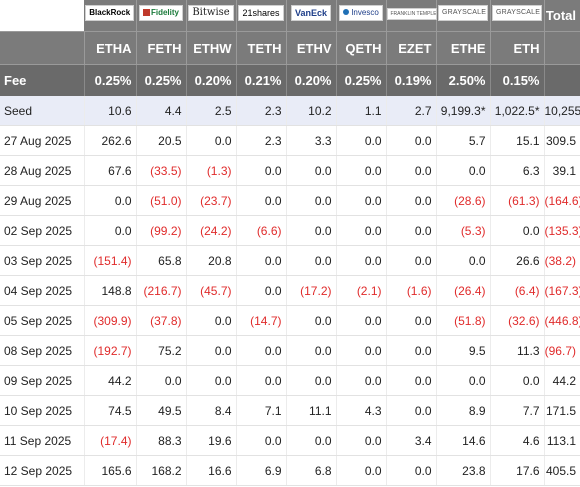 This screenshot has height=487, width=580. What do you see at coordinates (311, 140) in the screenshot?
I see `flow-cell: 3.3` at bounding box center [311, 140].